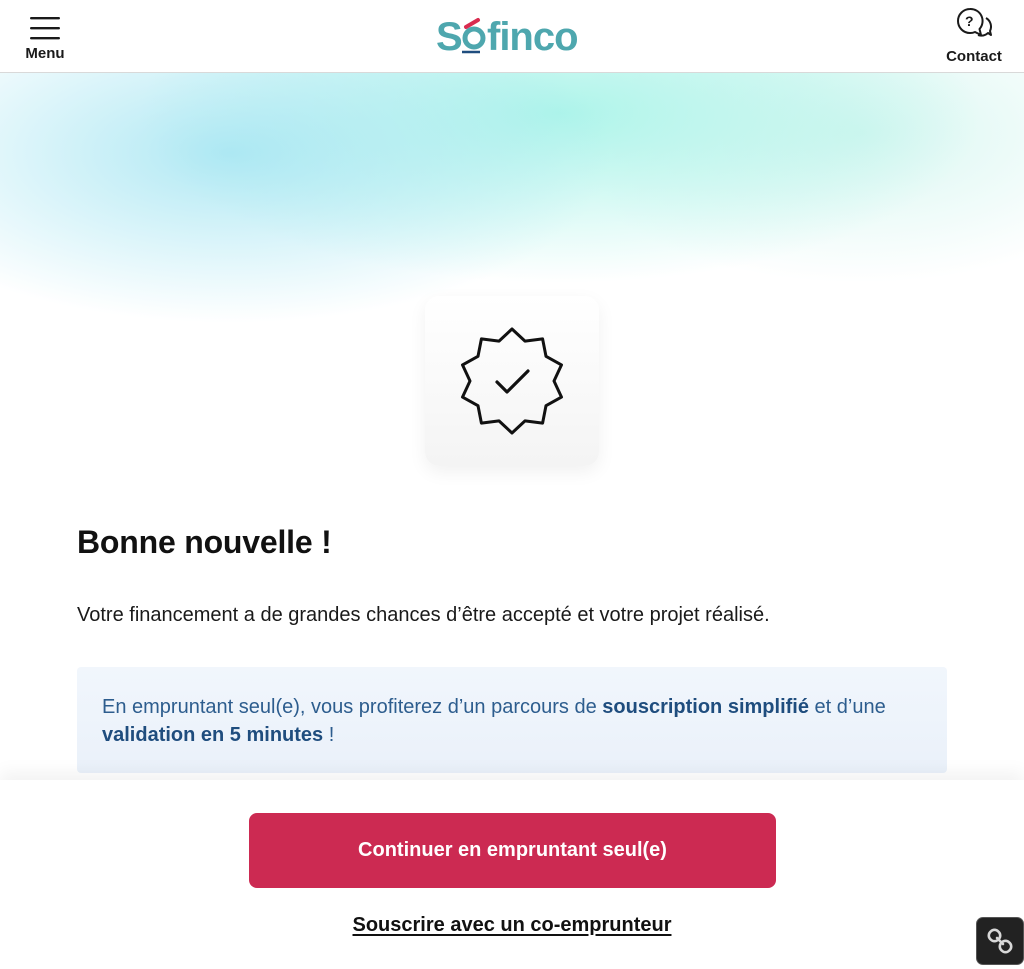  What do you see at coordinates (512, 925) in the screenshot?
I see `co-borrower-link: Souscrire avec un co-emprunteur` at bounding box center [512, 925].